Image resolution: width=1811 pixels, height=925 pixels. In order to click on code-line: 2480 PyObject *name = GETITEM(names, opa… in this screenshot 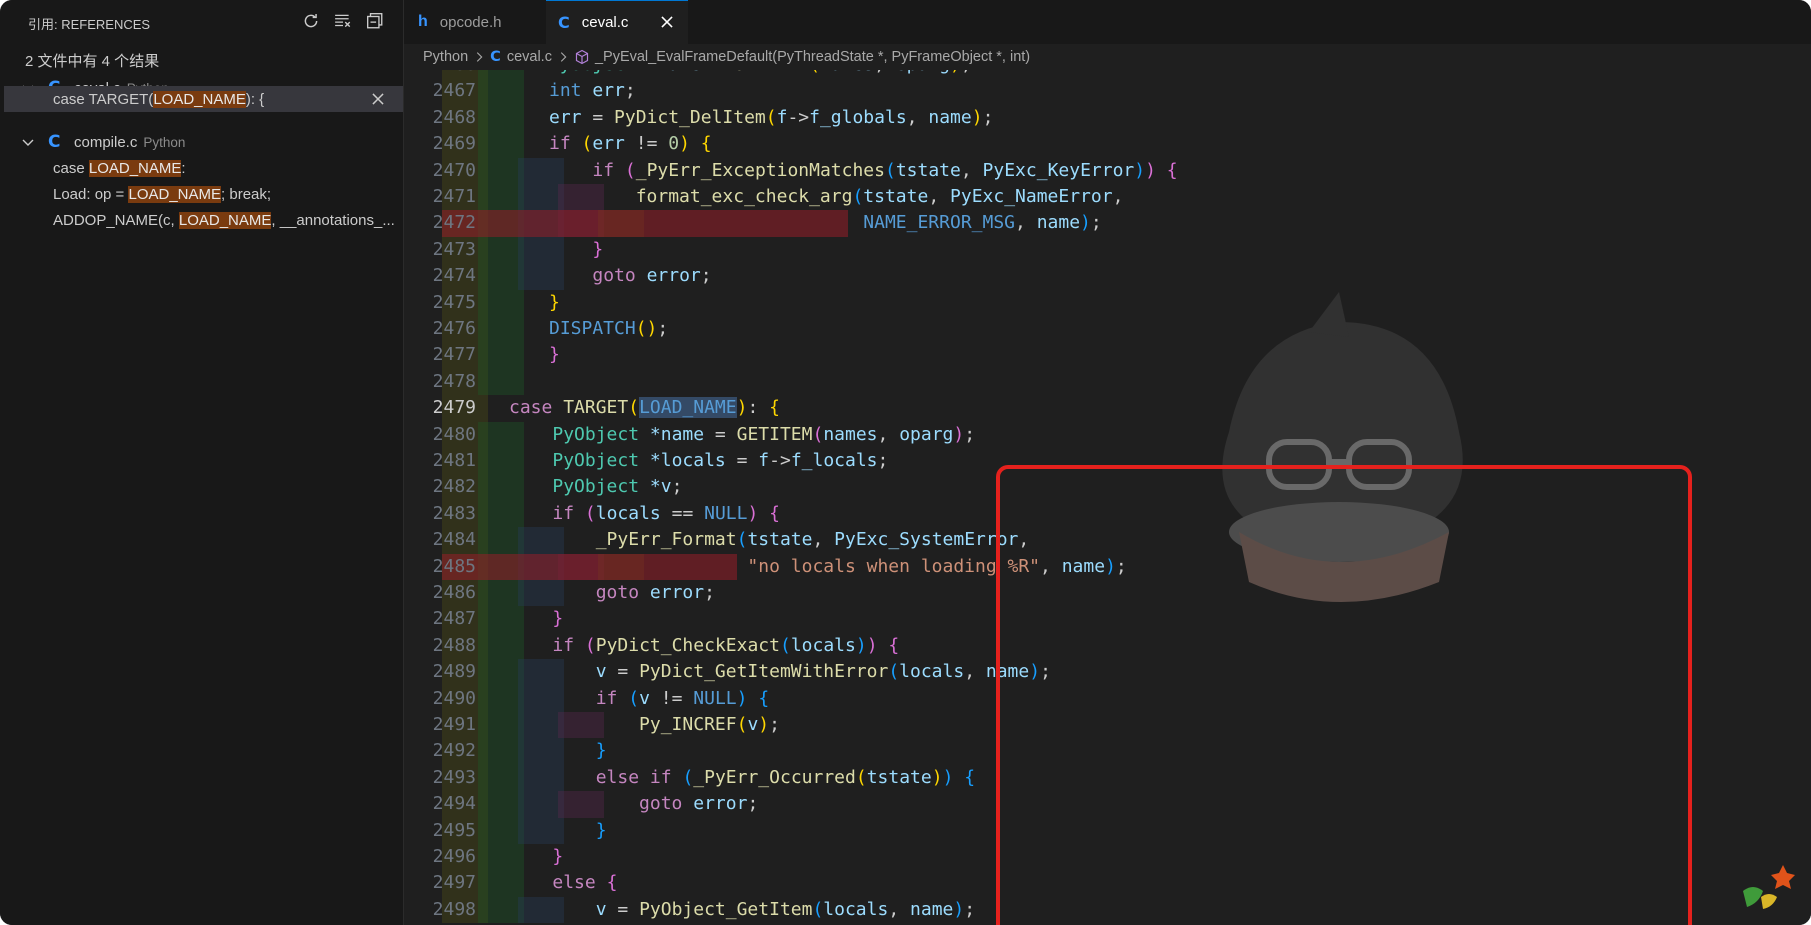, I will do `click(1107, 434)`.